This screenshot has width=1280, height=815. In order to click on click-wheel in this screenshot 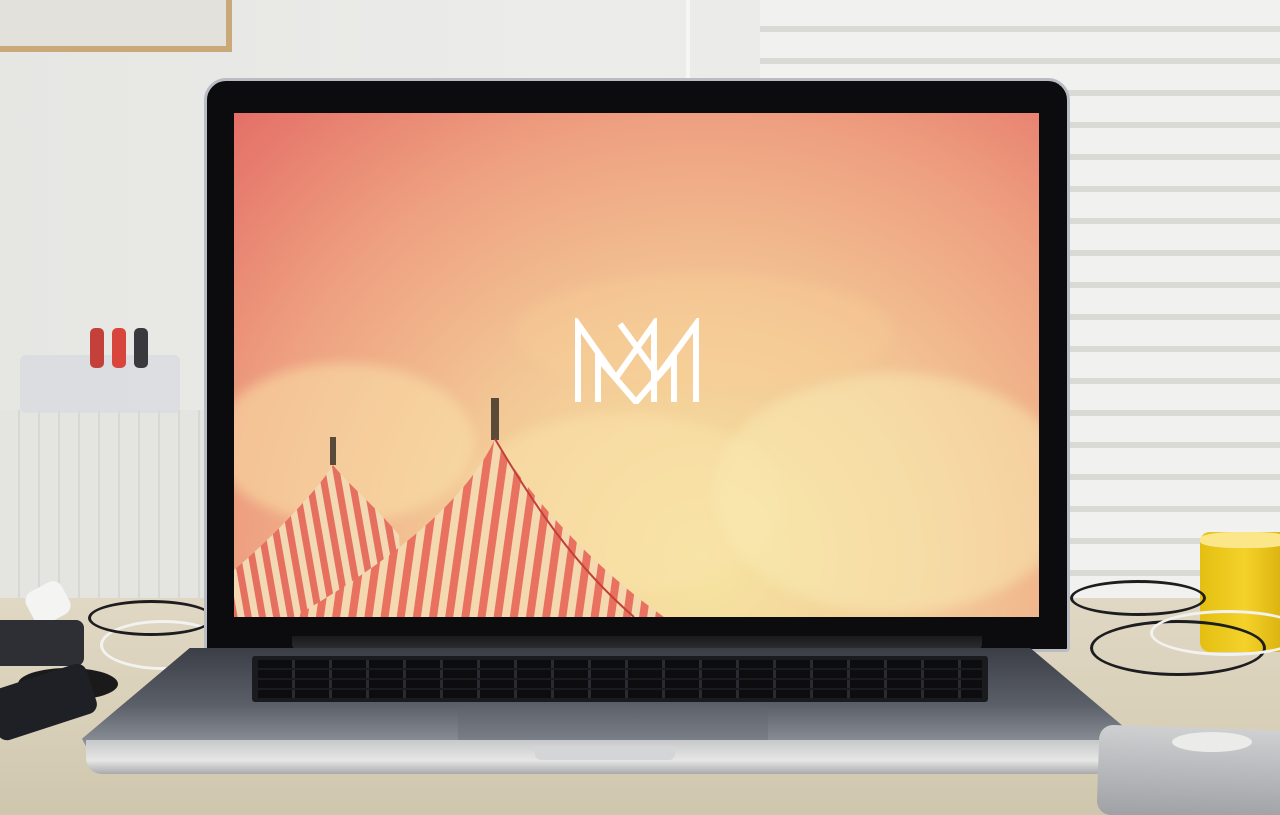, I will do `click(1212, 742)`.